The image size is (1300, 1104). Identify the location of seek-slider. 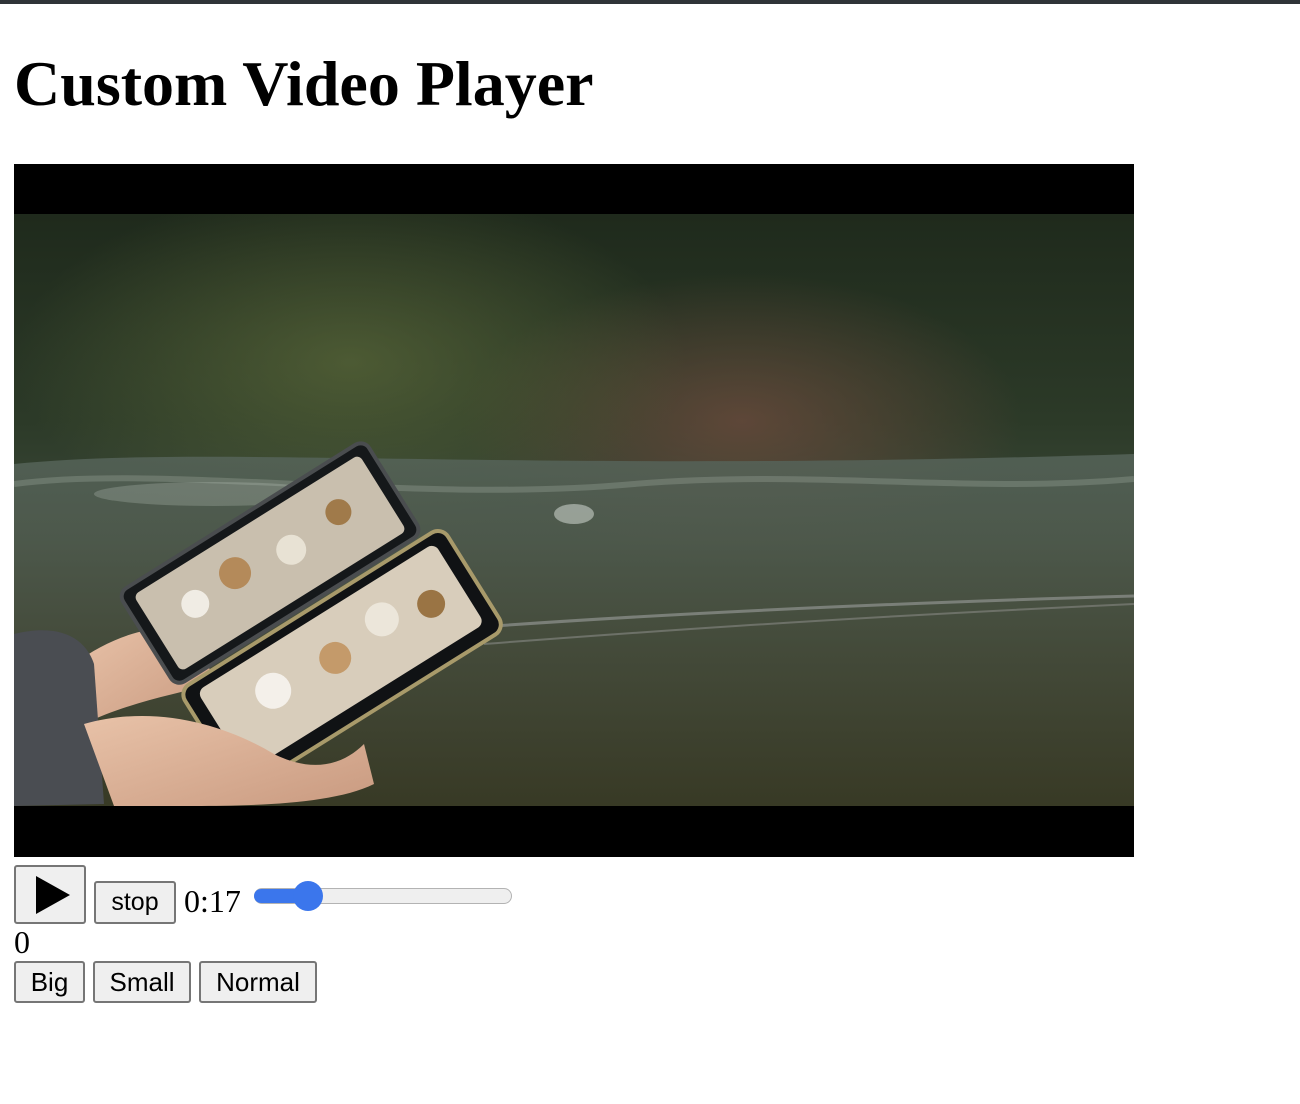
(383, 896).